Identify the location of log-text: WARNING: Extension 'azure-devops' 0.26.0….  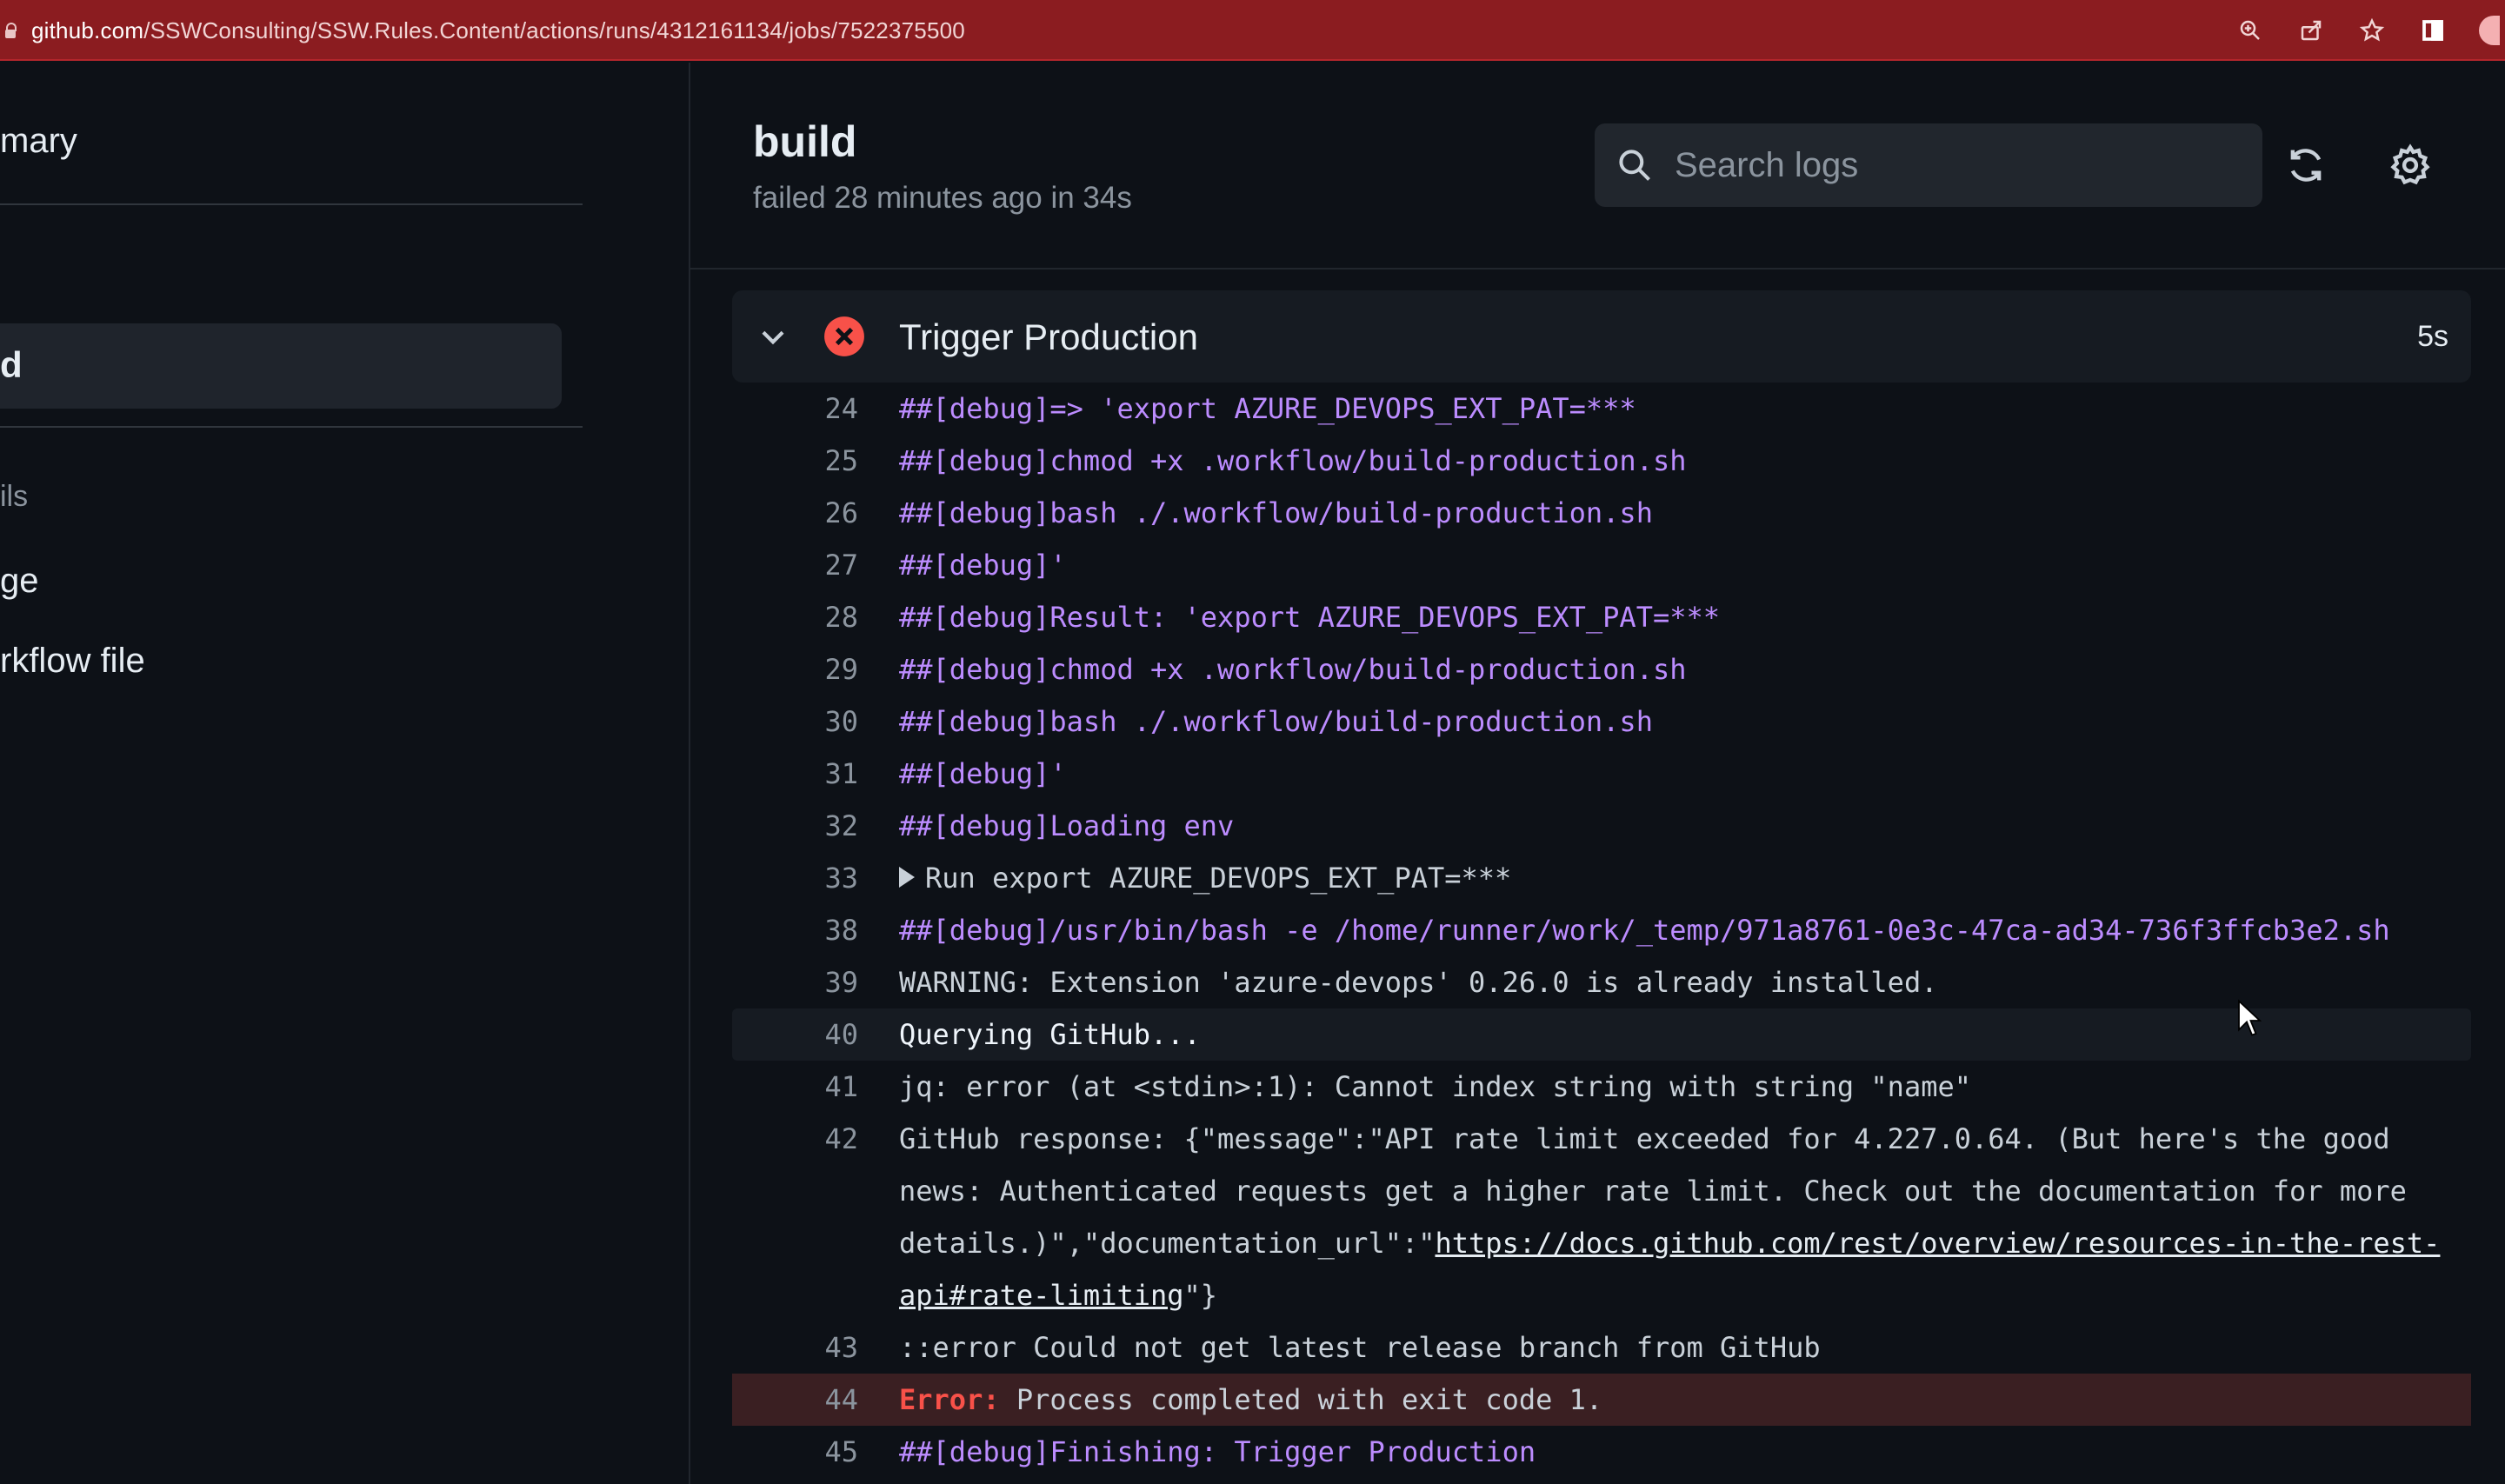
(1418, 982).